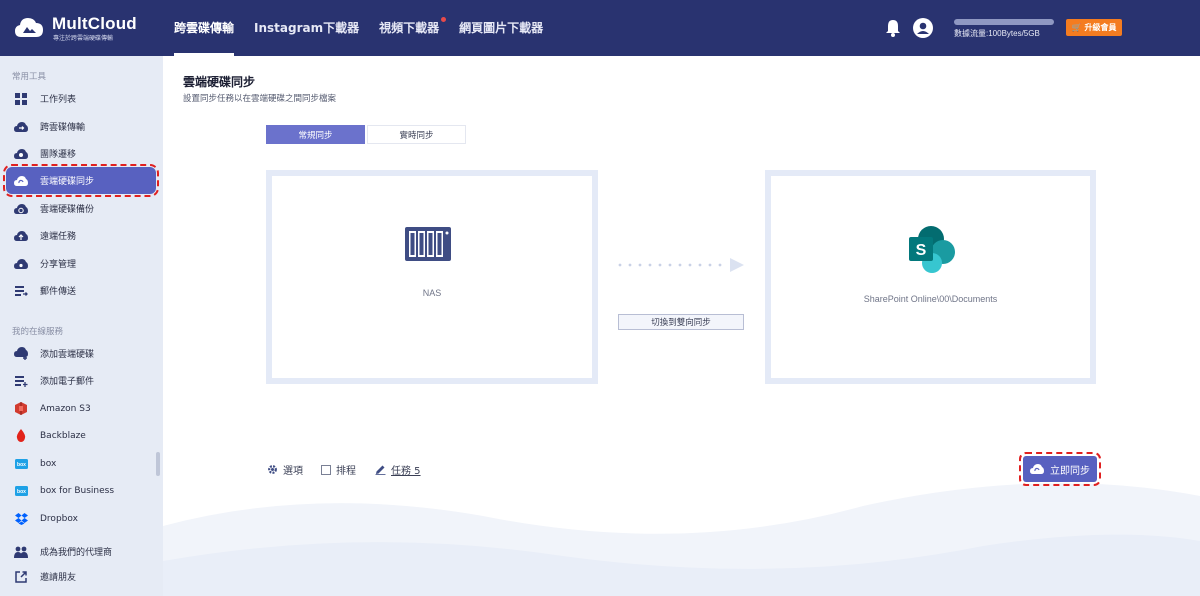 This screenshot has width=1200, height=596. What do you see at coordinates (81, 235) in the screenshot?
I see `sidebar-item-remote-task: 遠端任務` at bounding box center [81, 235].